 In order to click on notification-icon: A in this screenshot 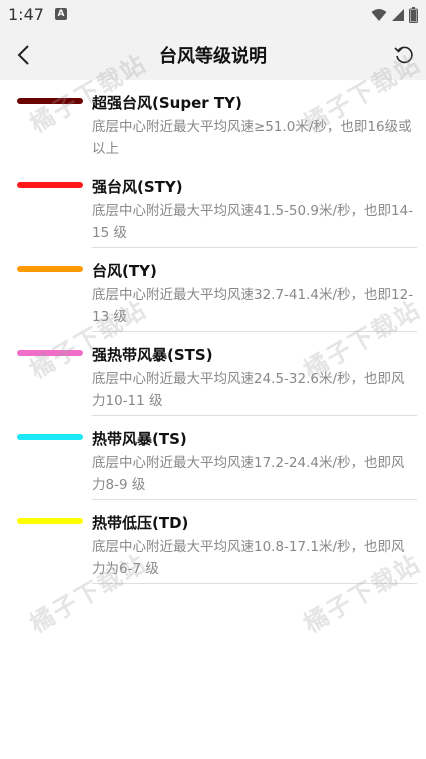, I will do `click(61, 14)`.